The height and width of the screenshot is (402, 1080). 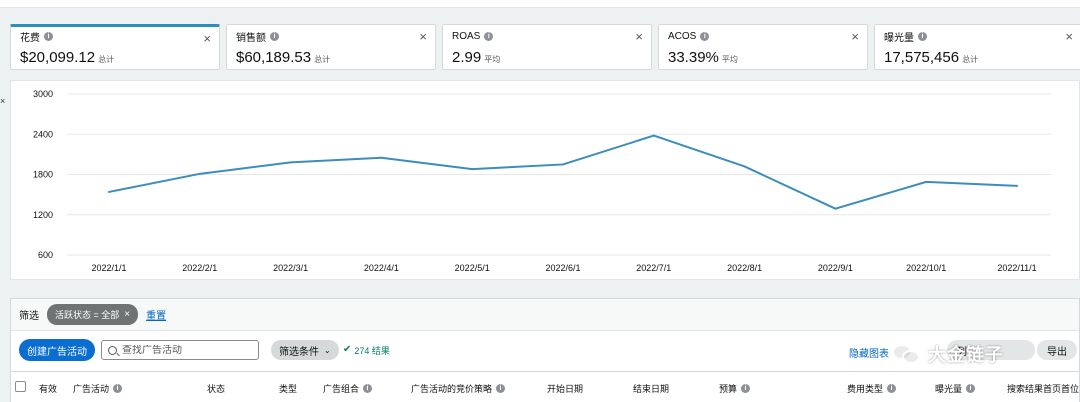 I want to click on column-header: 预算 i, so click(x=735, y=388).